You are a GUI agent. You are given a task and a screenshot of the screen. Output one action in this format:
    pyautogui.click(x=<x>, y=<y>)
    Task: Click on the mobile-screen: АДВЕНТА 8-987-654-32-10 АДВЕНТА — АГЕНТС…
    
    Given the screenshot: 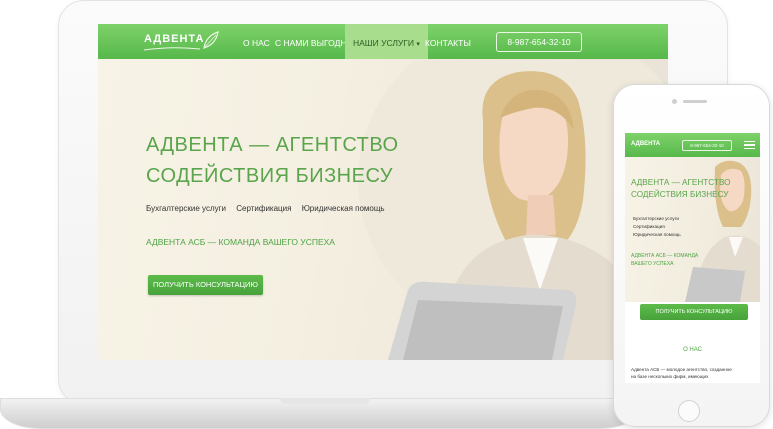 What is the action you would take?
    pyautogui.click(x=692, y=258)
    